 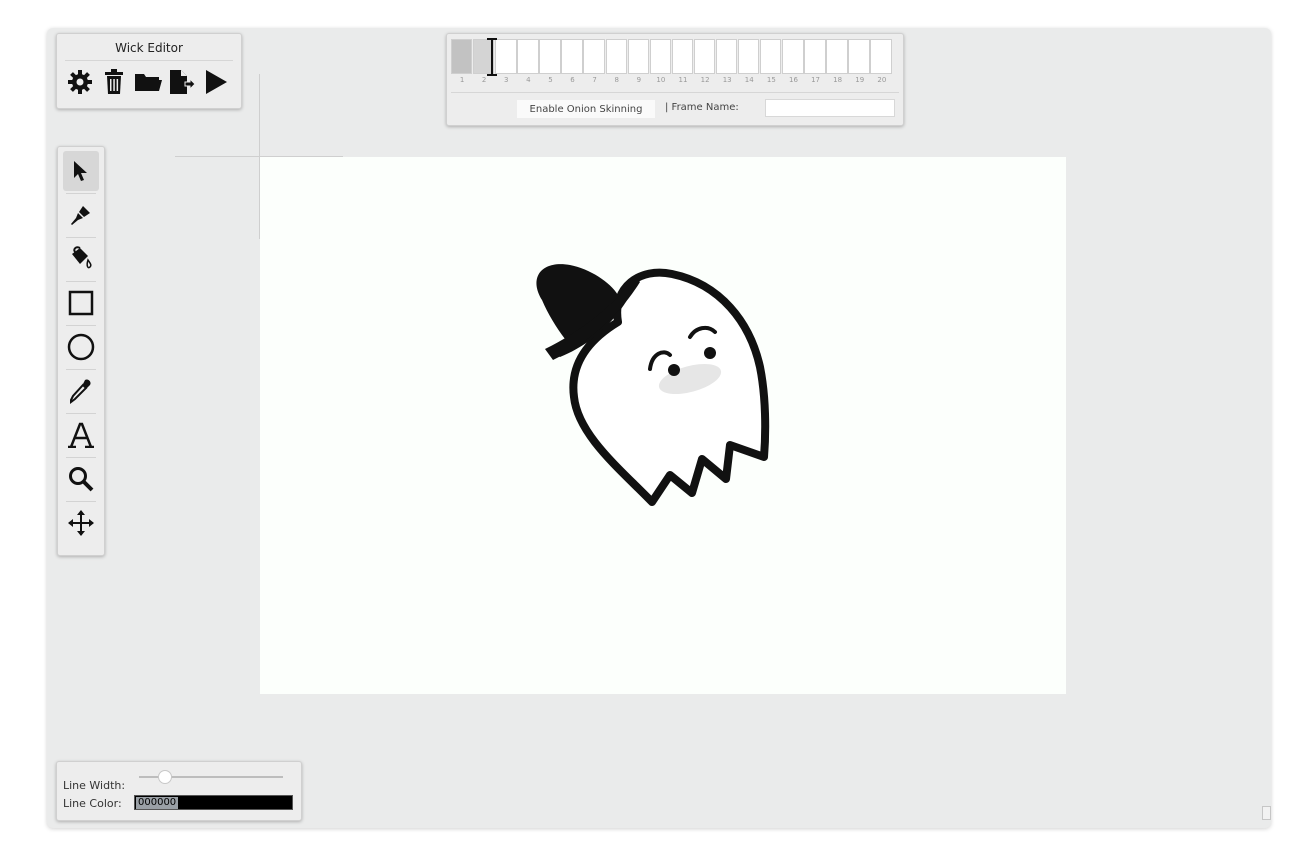 What do you see at coordinates (213, 802) in the screenshot?
I see `line-color-field: 000000` at bounding box center [213, 802].